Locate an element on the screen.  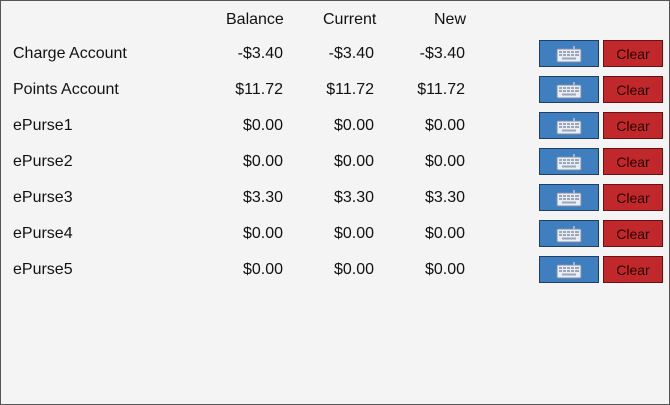
account-name: ePurse4 is located at coordinates (43, 233).